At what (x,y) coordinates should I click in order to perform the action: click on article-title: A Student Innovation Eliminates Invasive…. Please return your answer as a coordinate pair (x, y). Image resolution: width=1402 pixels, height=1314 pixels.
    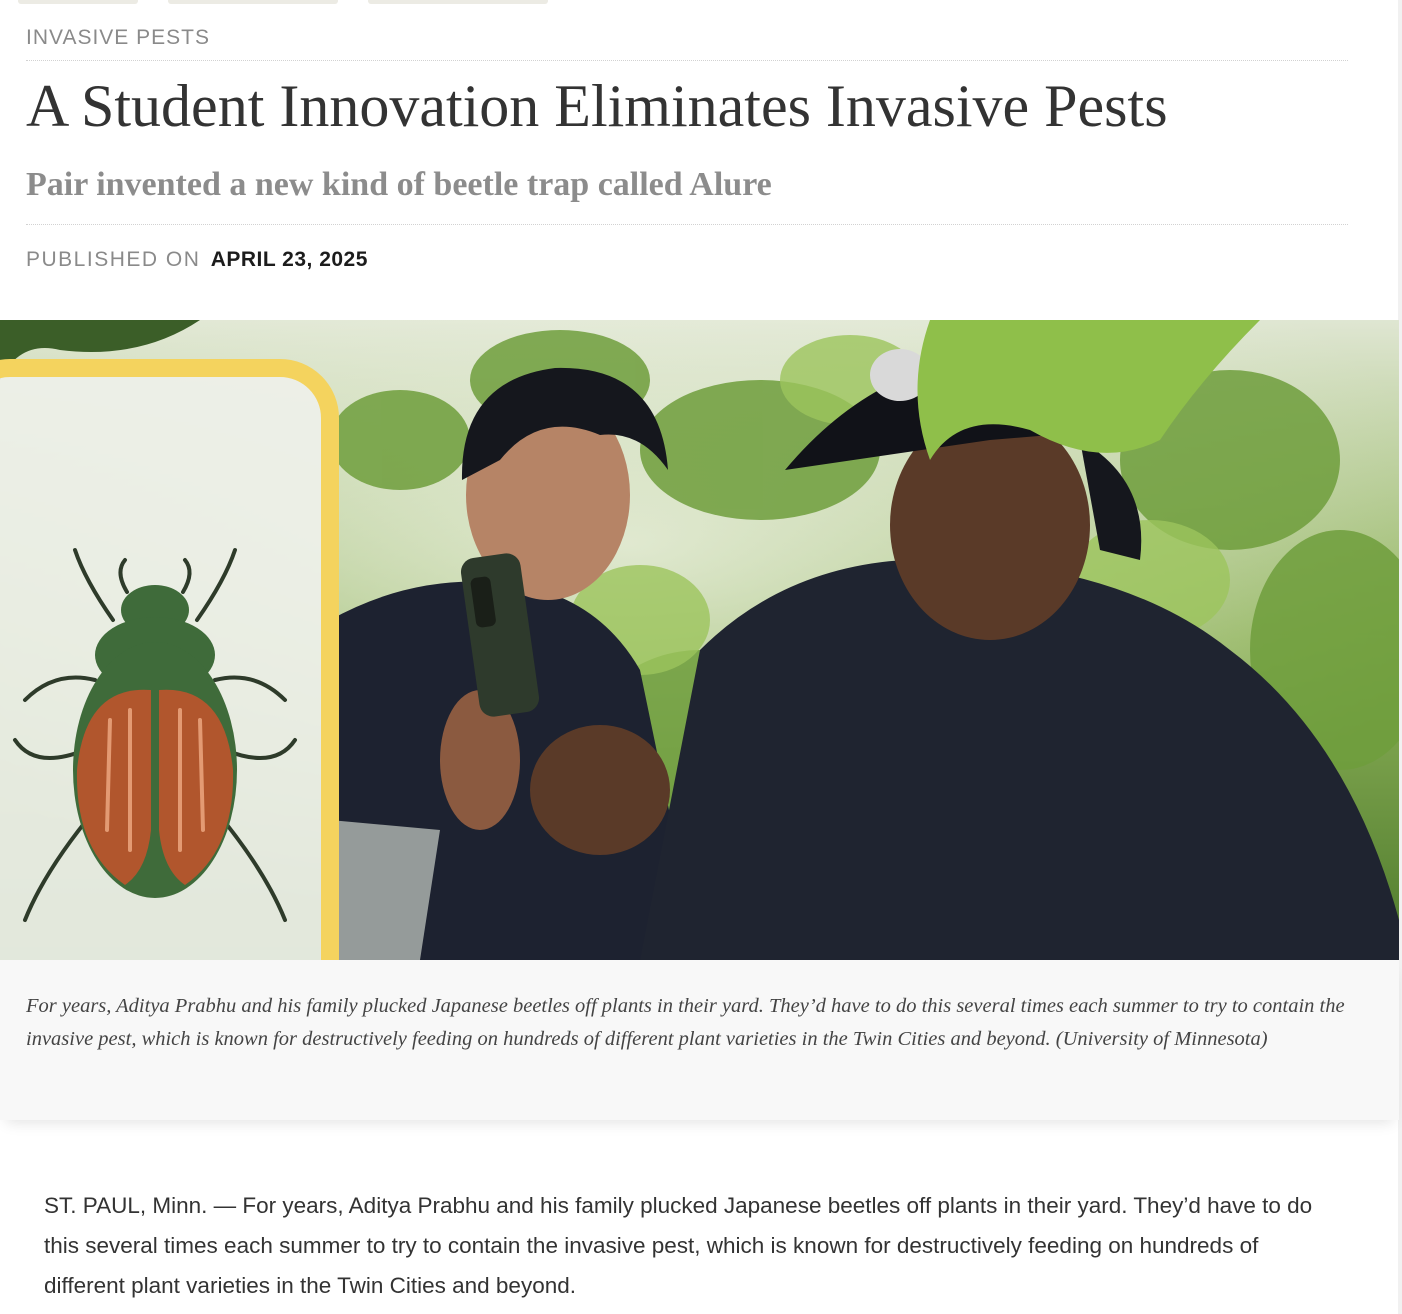
    Looking at the image, I should click on (597, 106).